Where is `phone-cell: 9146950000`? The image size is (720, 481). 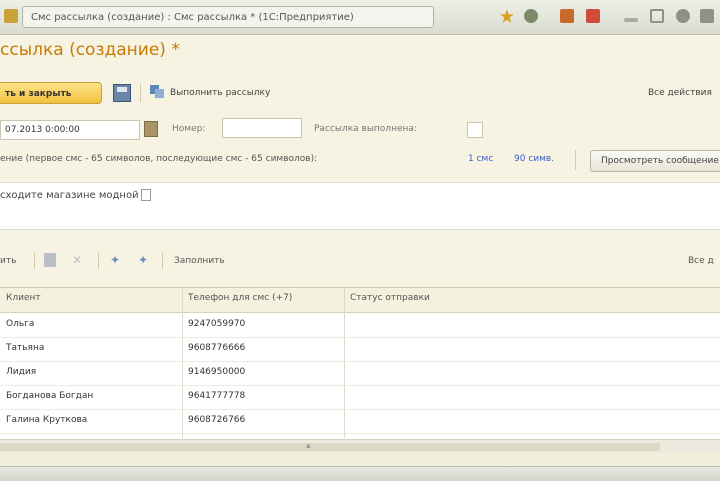 phone-cell: 9146950000 is located at coordinates (217, 372).